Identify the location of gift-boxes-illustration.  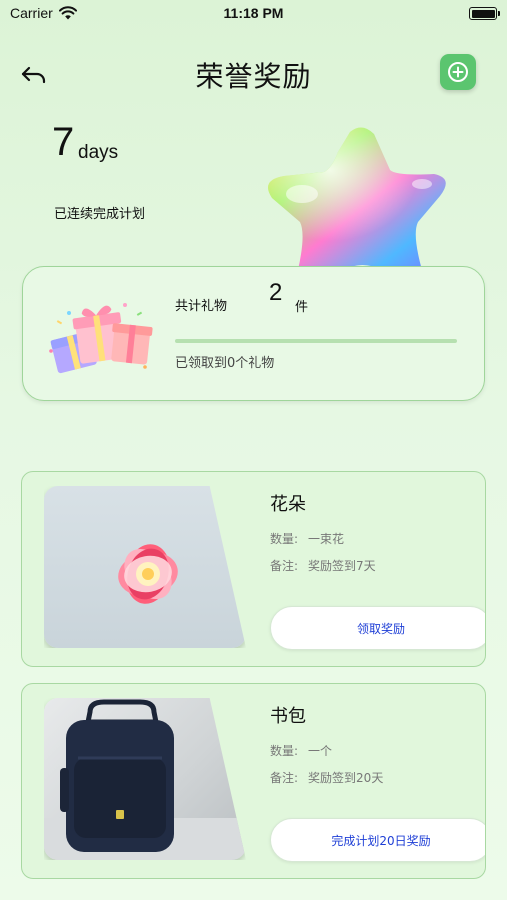
(101, 338).